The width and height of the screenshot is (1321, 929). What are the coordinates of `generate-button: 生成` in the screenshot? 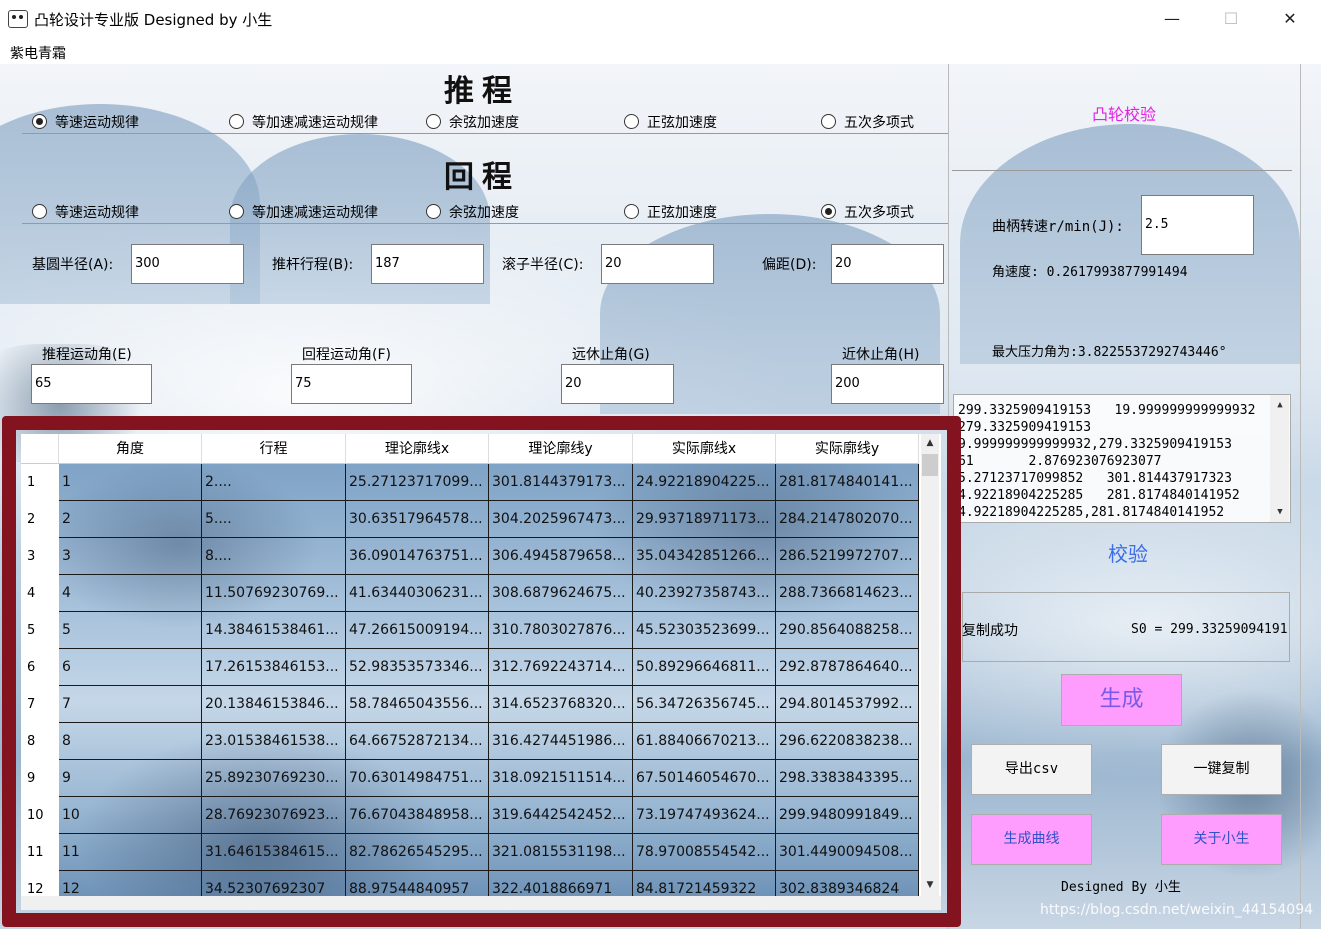 It's located at (1121, 700).